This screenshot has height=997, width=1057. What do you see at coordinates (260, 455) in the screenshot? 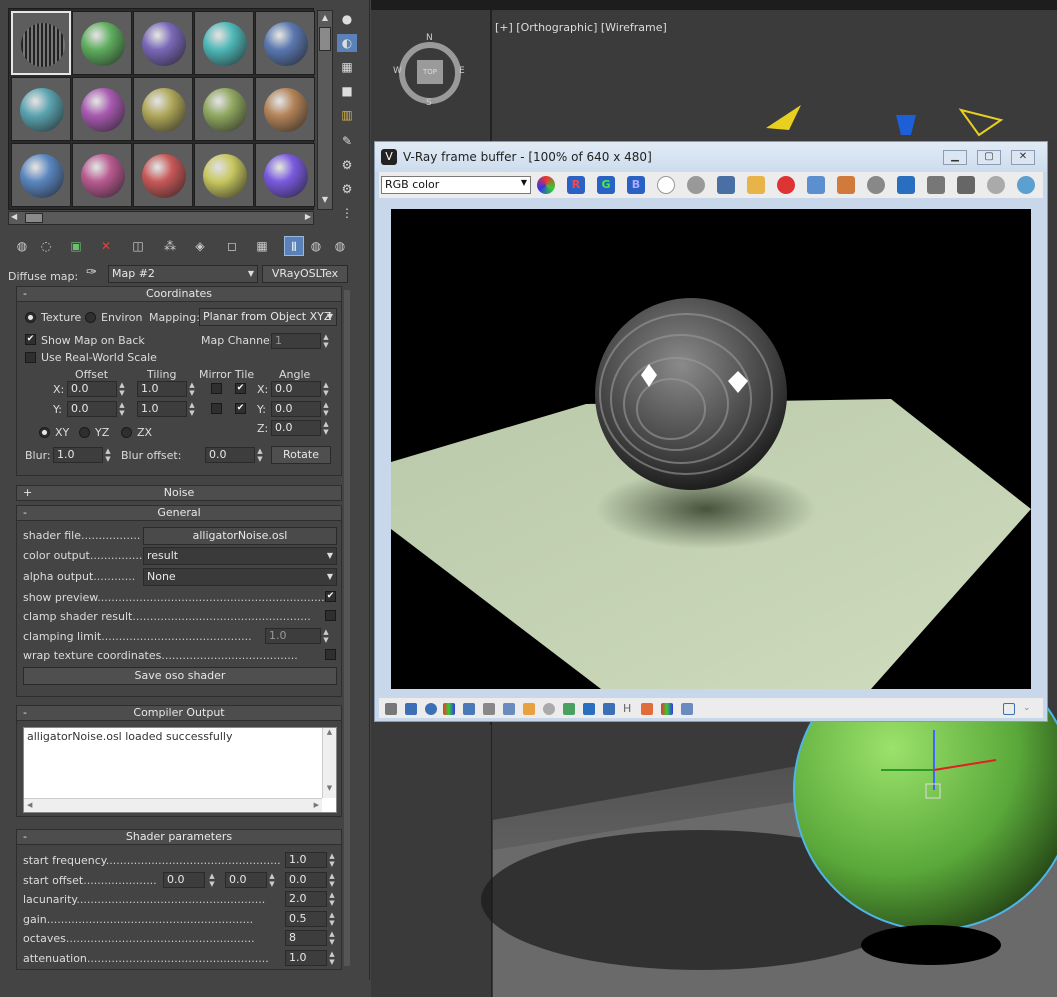
I see `blur-offset-arrows: ▲ ▼` at bounding box center [260, 455].